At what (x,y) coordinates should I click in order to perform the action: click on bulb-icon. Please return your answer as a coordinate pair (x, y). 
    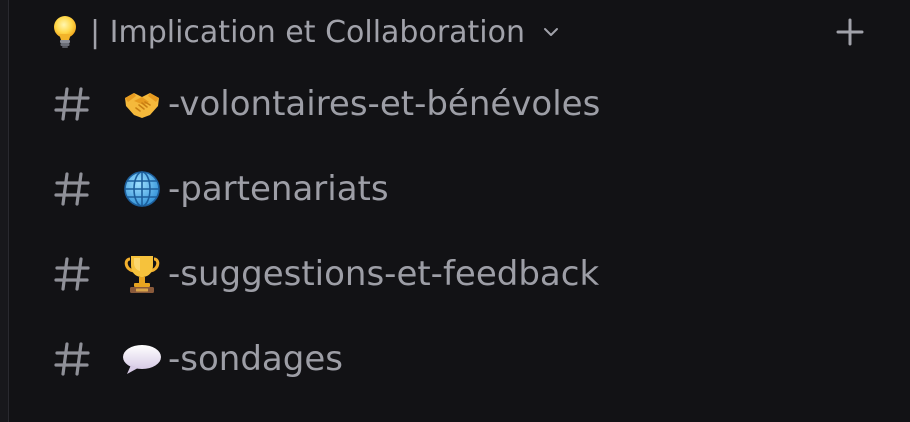
    Looking at the image, I should click on (65, 32).